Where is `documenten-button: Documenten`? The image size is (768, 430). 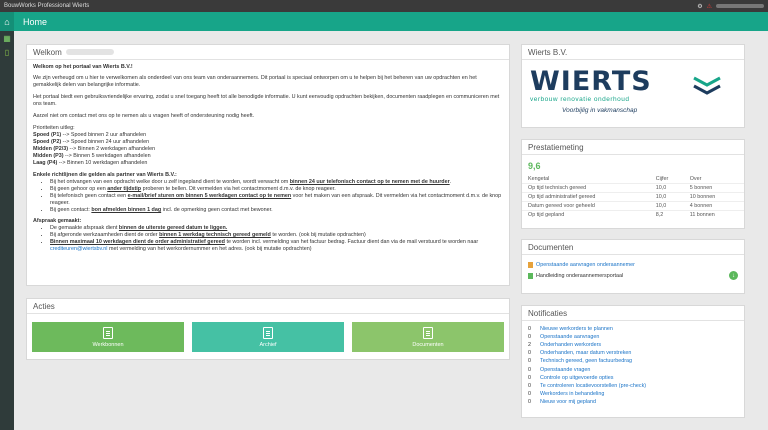 documenten-button: Documenten is located at coordinates (428, 337).